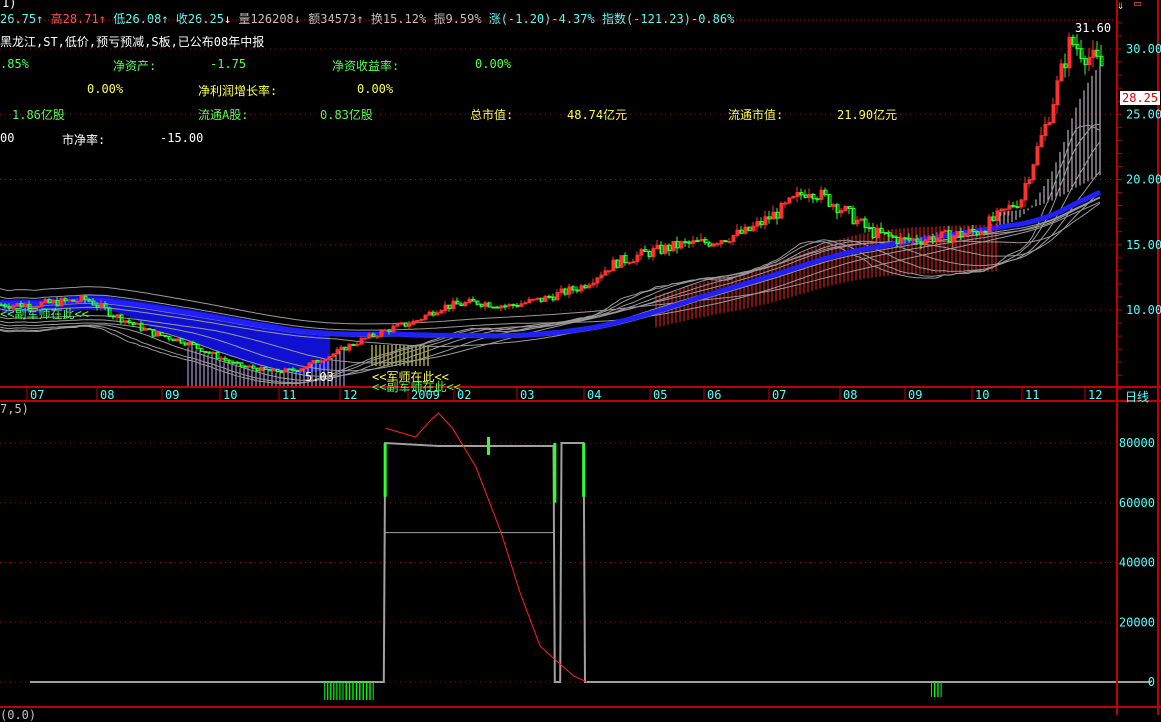 This screenshot has width=1161, height=722. Describe the element at coordinates (1137, 5) in the screenshot. I see `window-restore-icon: ▭` at that location.